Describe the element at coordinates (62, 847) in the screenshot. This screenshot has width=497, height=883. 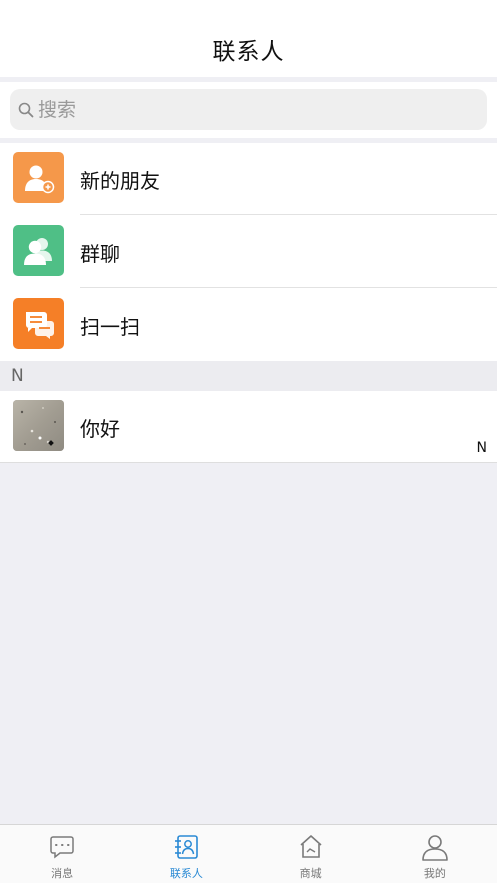
I see `message-icon` at that location.